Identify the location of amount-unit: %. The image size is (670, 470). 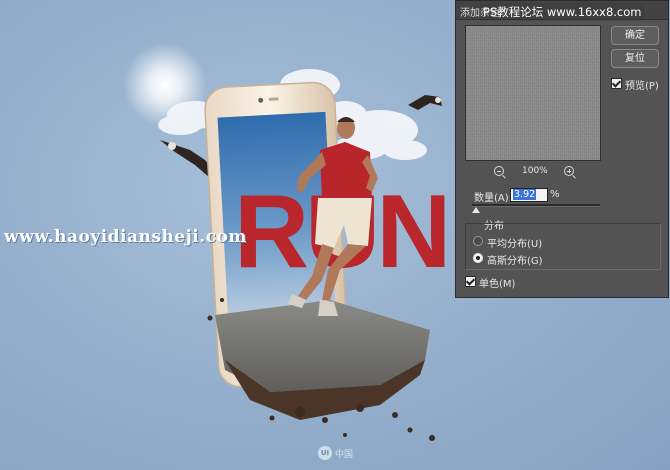
(555, 194).